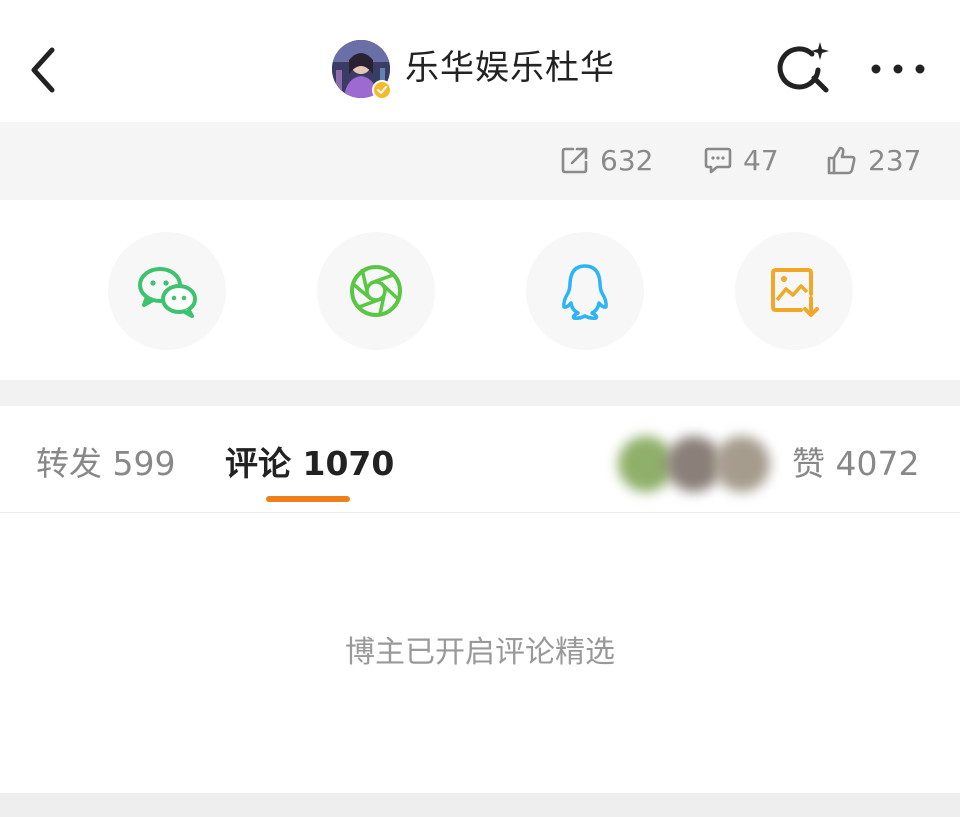 This screenshot has height=817, width=960. I want to click on repost-stat: 632, so click(606, 160).